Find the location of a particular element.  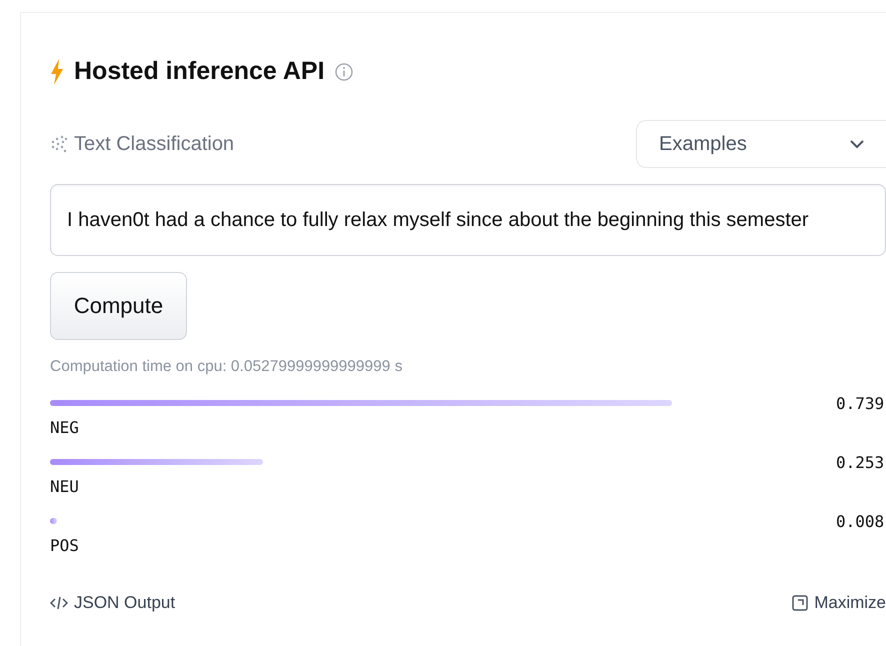

json-output-link: JSON Output is located at coordinates (125, 603).